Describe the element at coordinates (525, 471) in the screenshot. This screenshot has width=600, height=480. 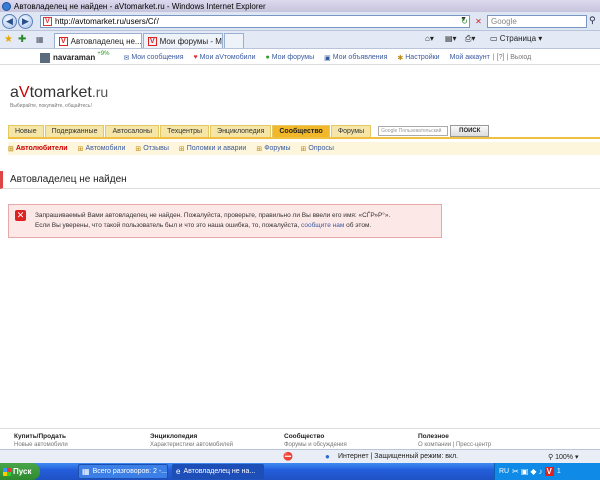
I see `tray-network-icon: ▣` at that location.